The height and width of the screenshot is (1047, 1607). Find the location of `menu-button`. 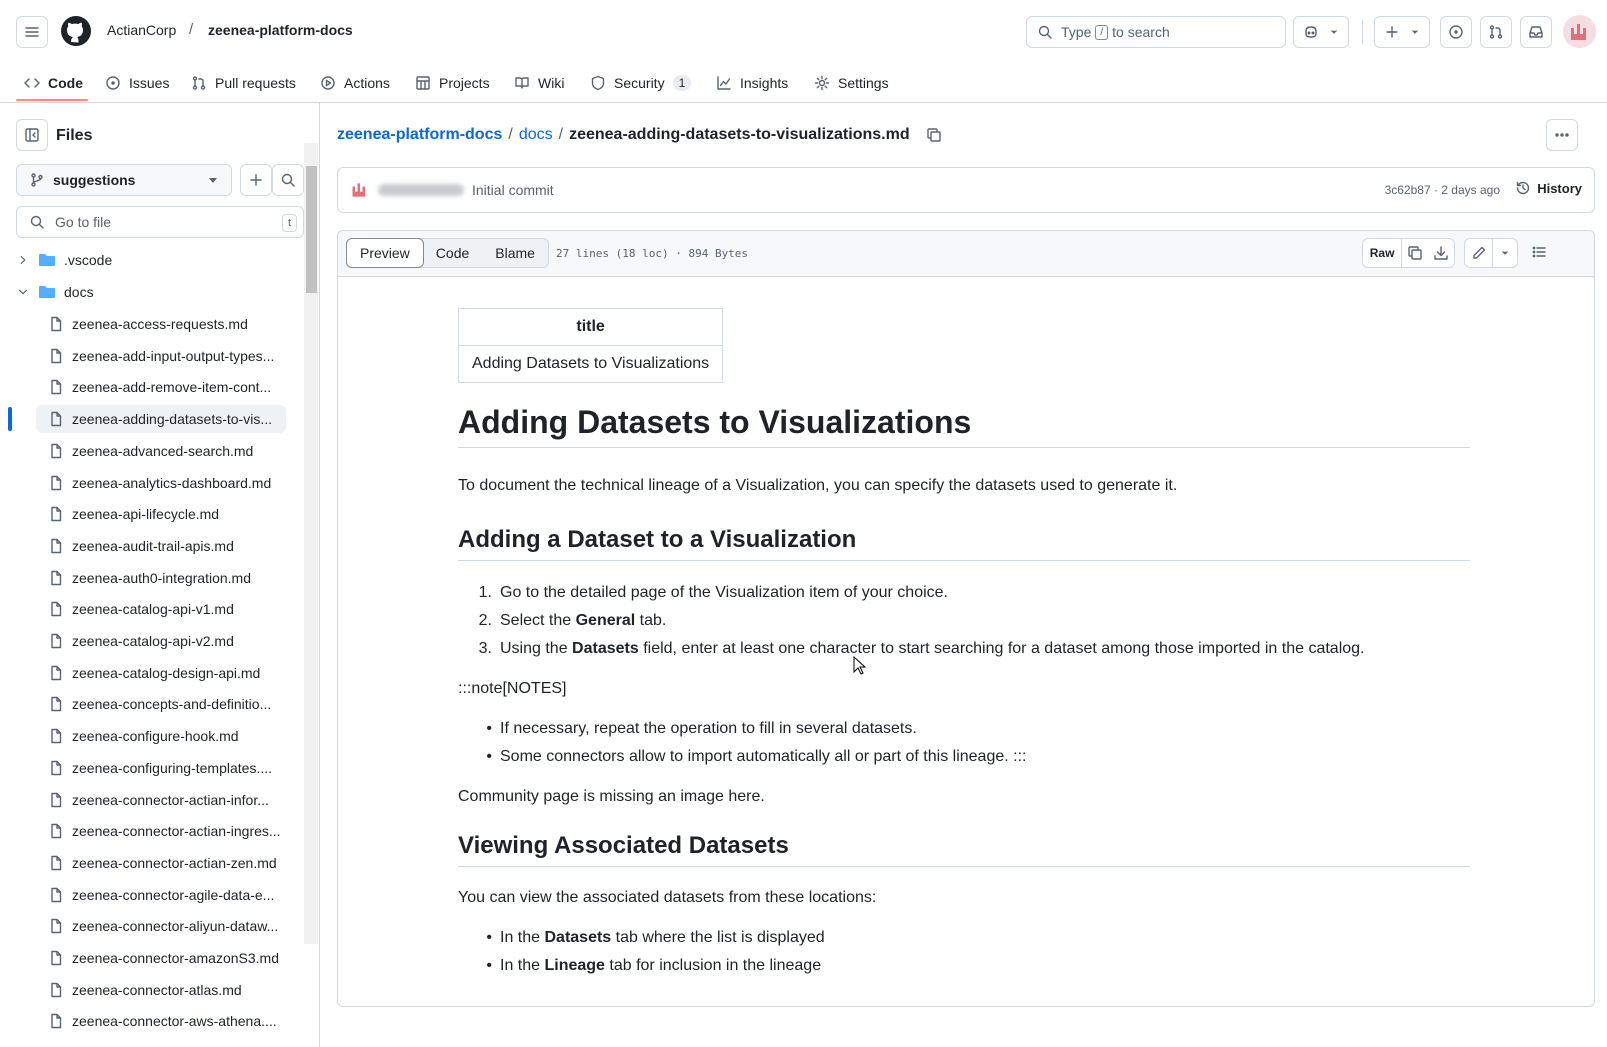

menu-button is located at coordinates (32, 32).